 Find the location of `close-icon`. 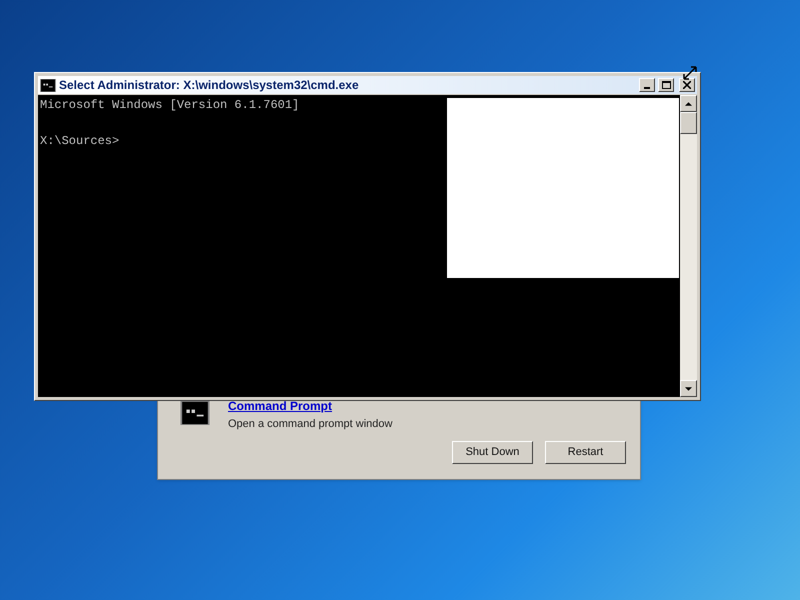

close-icon is located at coordinates (687, 85).